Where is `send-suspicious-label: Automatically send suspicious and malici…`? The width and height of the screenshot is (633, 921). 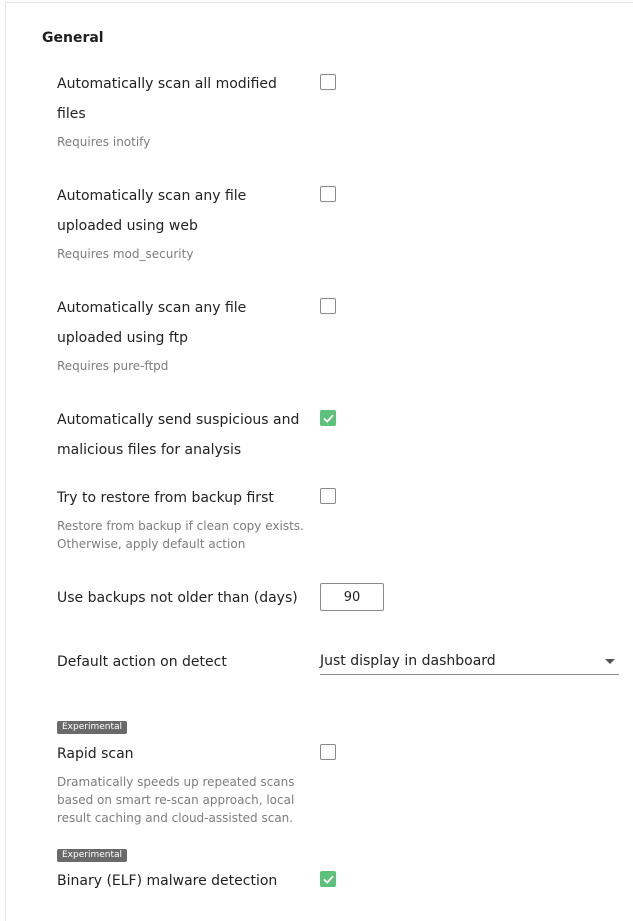
send-suspicious-label: Automatically send suspicious and malici… is located at coordinates (182, 435).